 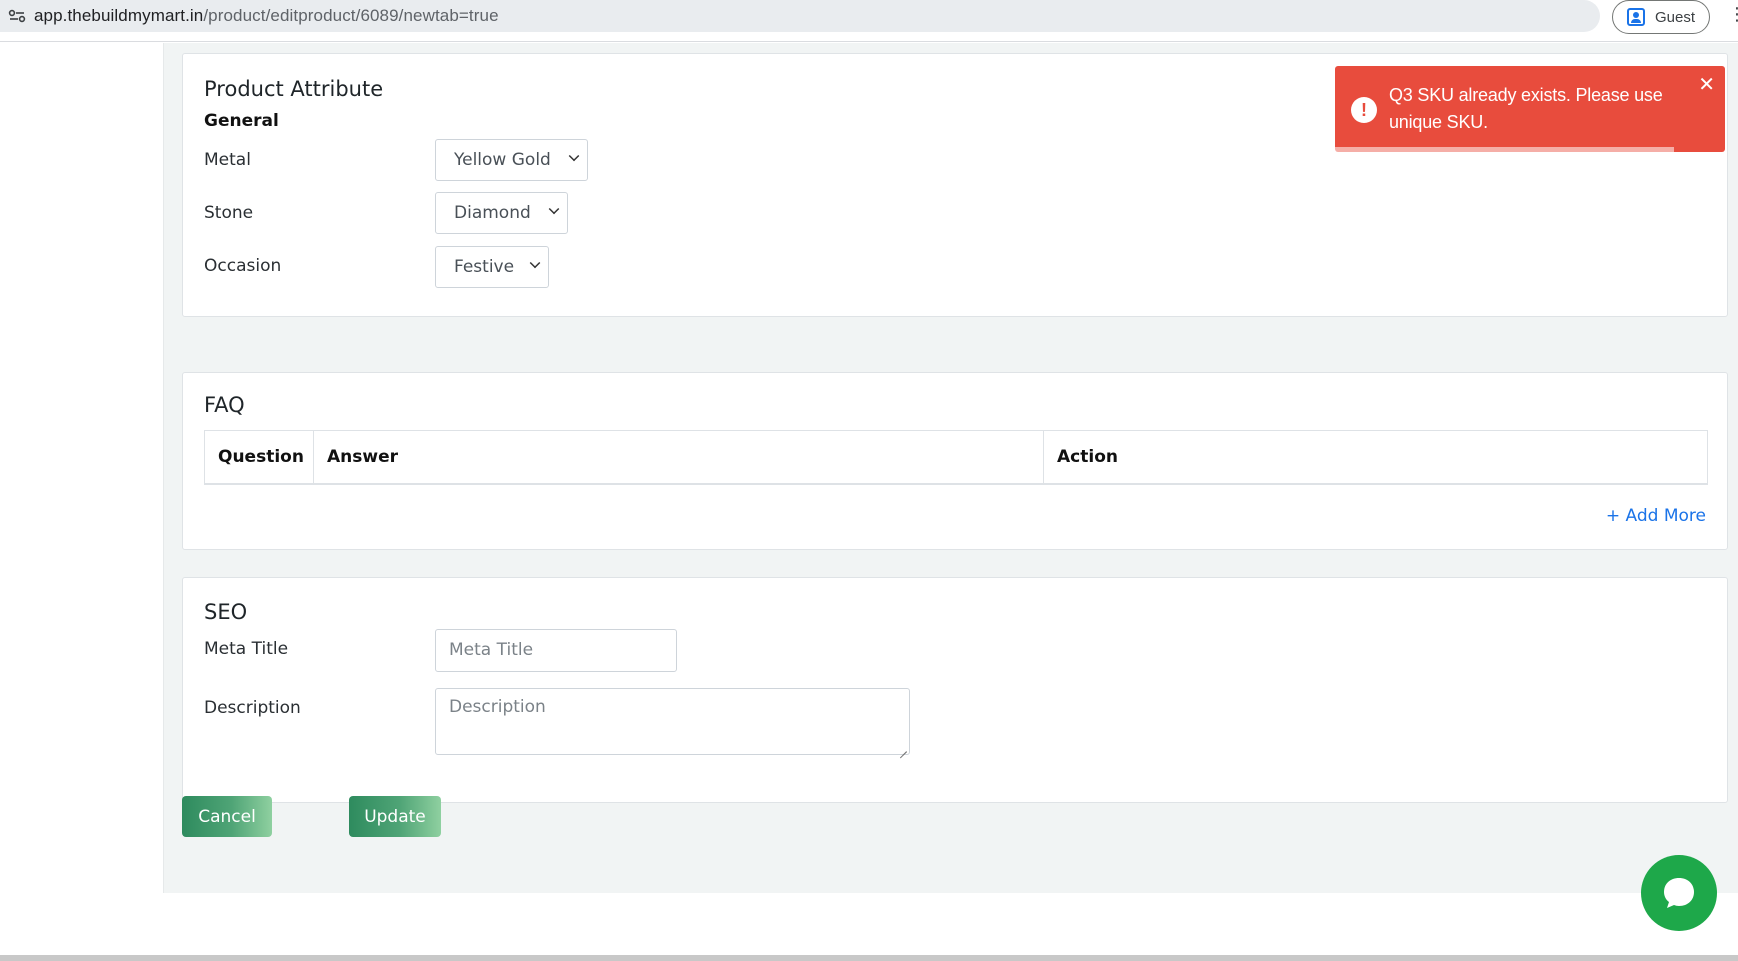 What do you see at coordinates (672, 721) in the screenshot?
I see `description-textarea: Description` at bounding box center [672, 721].